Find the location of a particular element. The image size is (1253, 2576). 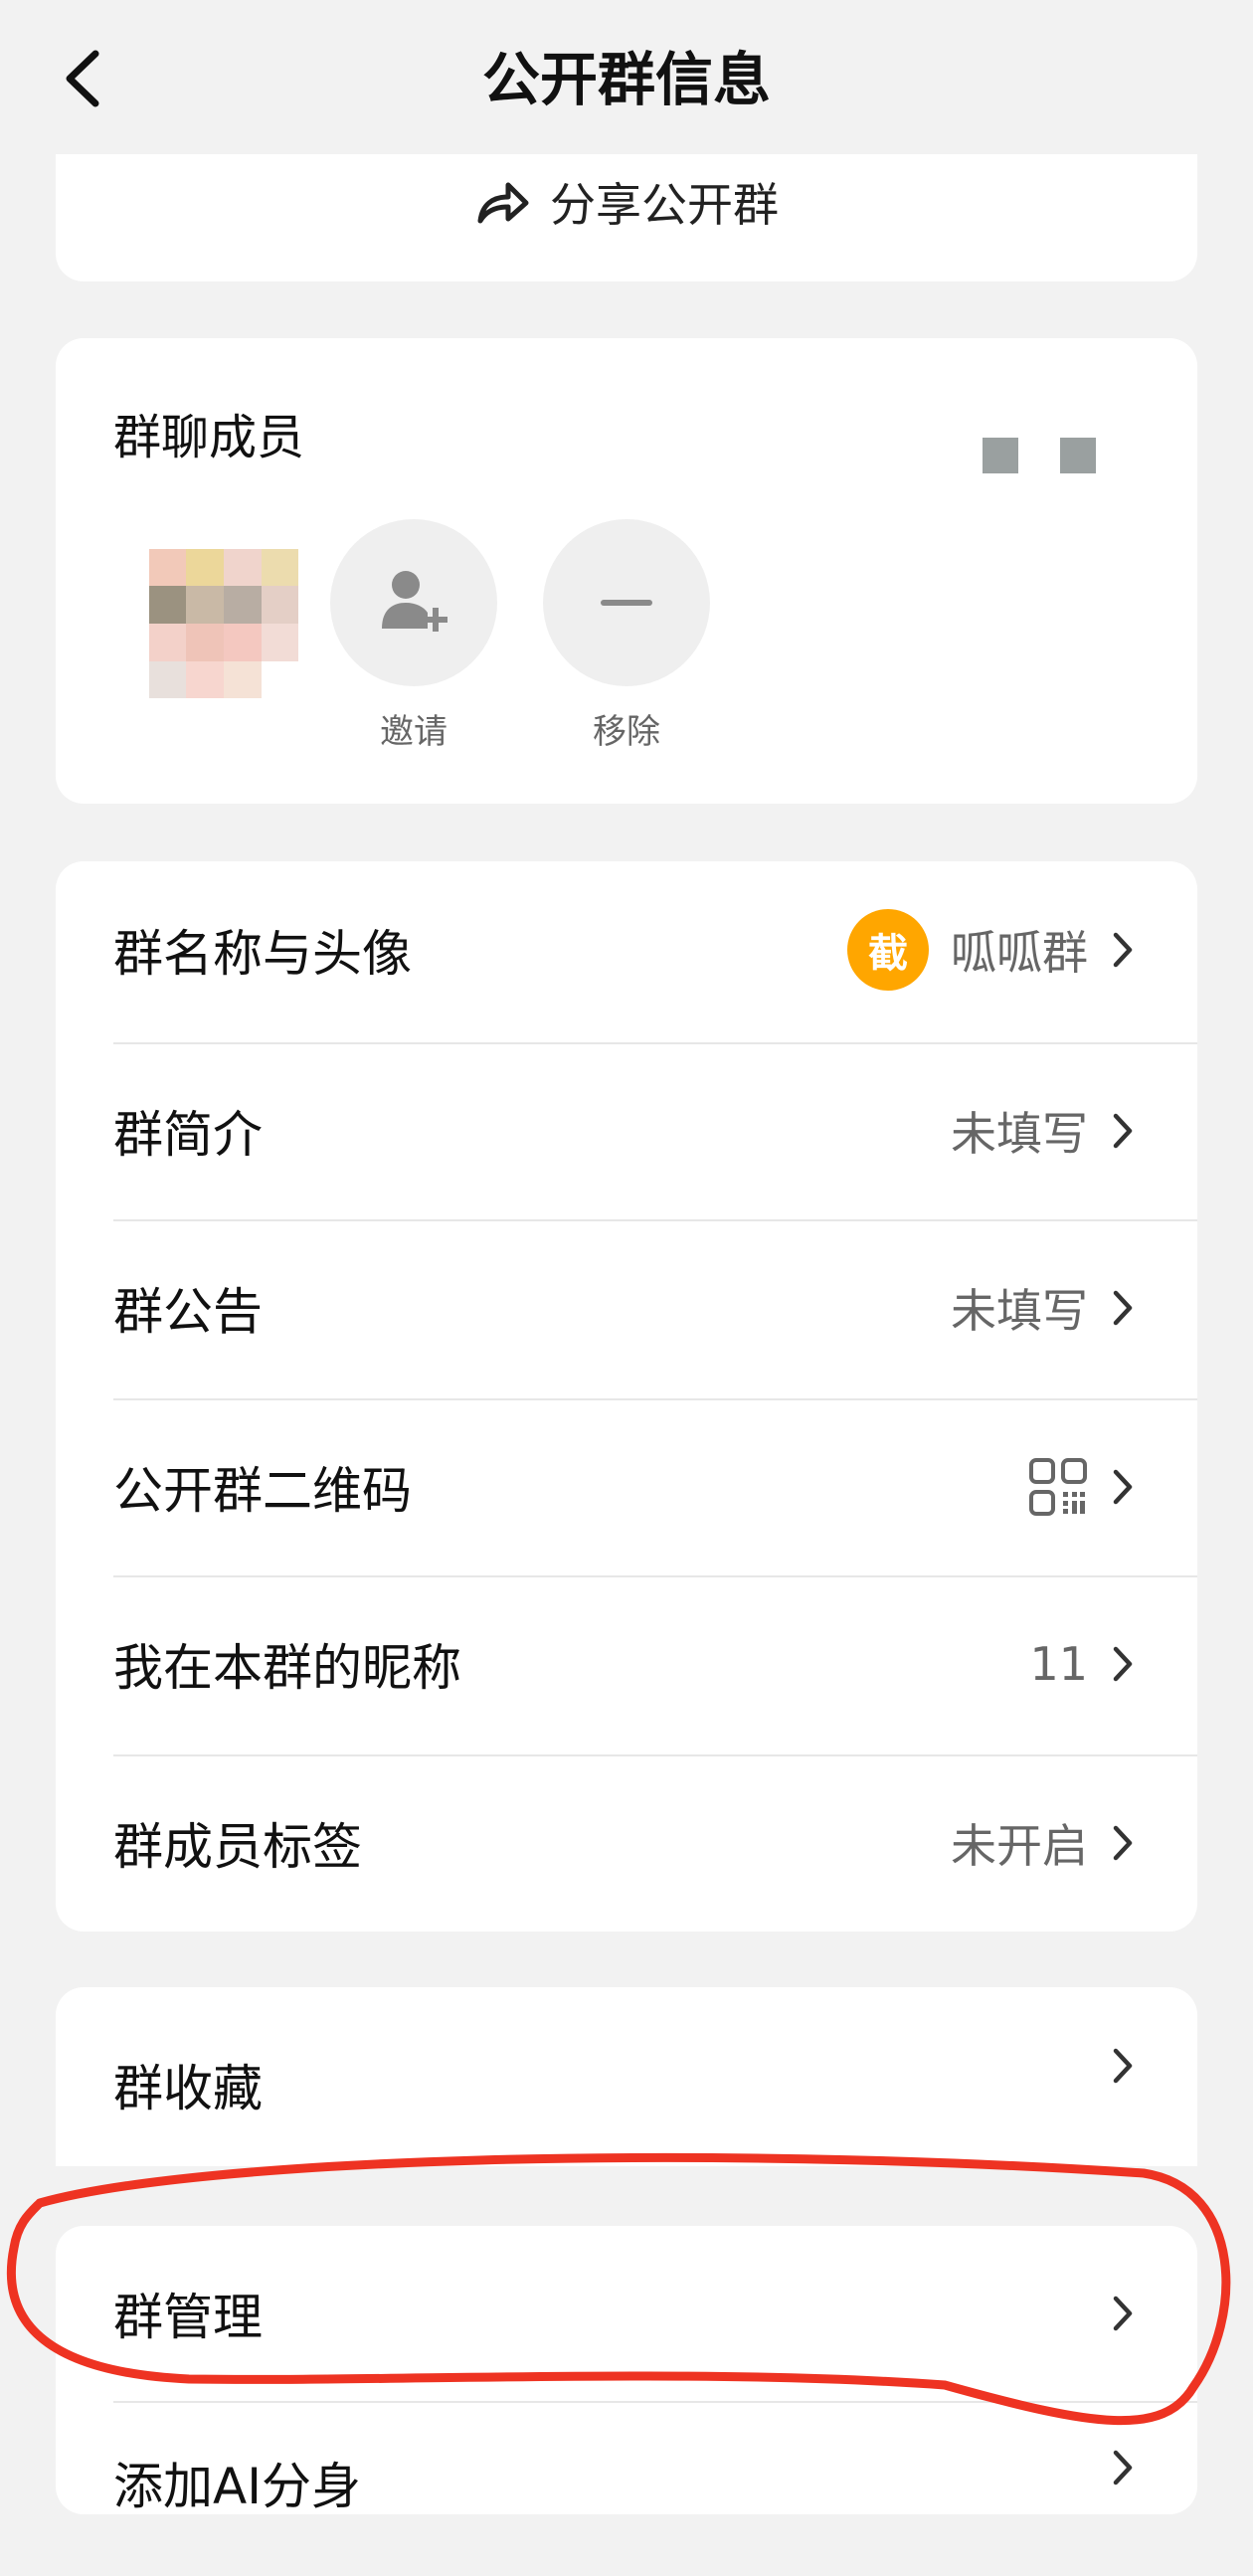

qr-code-icon is located at coordinates (1058, 1487).